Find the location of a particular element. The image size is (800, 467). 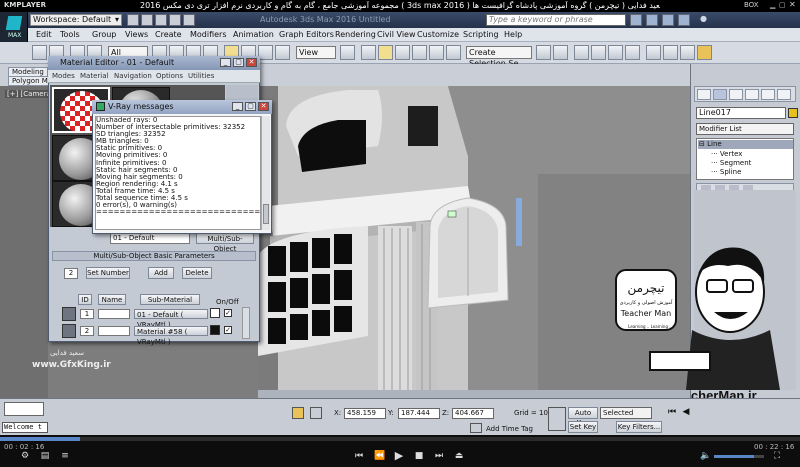

maxscript-listener is located at coordinates (24, 409).